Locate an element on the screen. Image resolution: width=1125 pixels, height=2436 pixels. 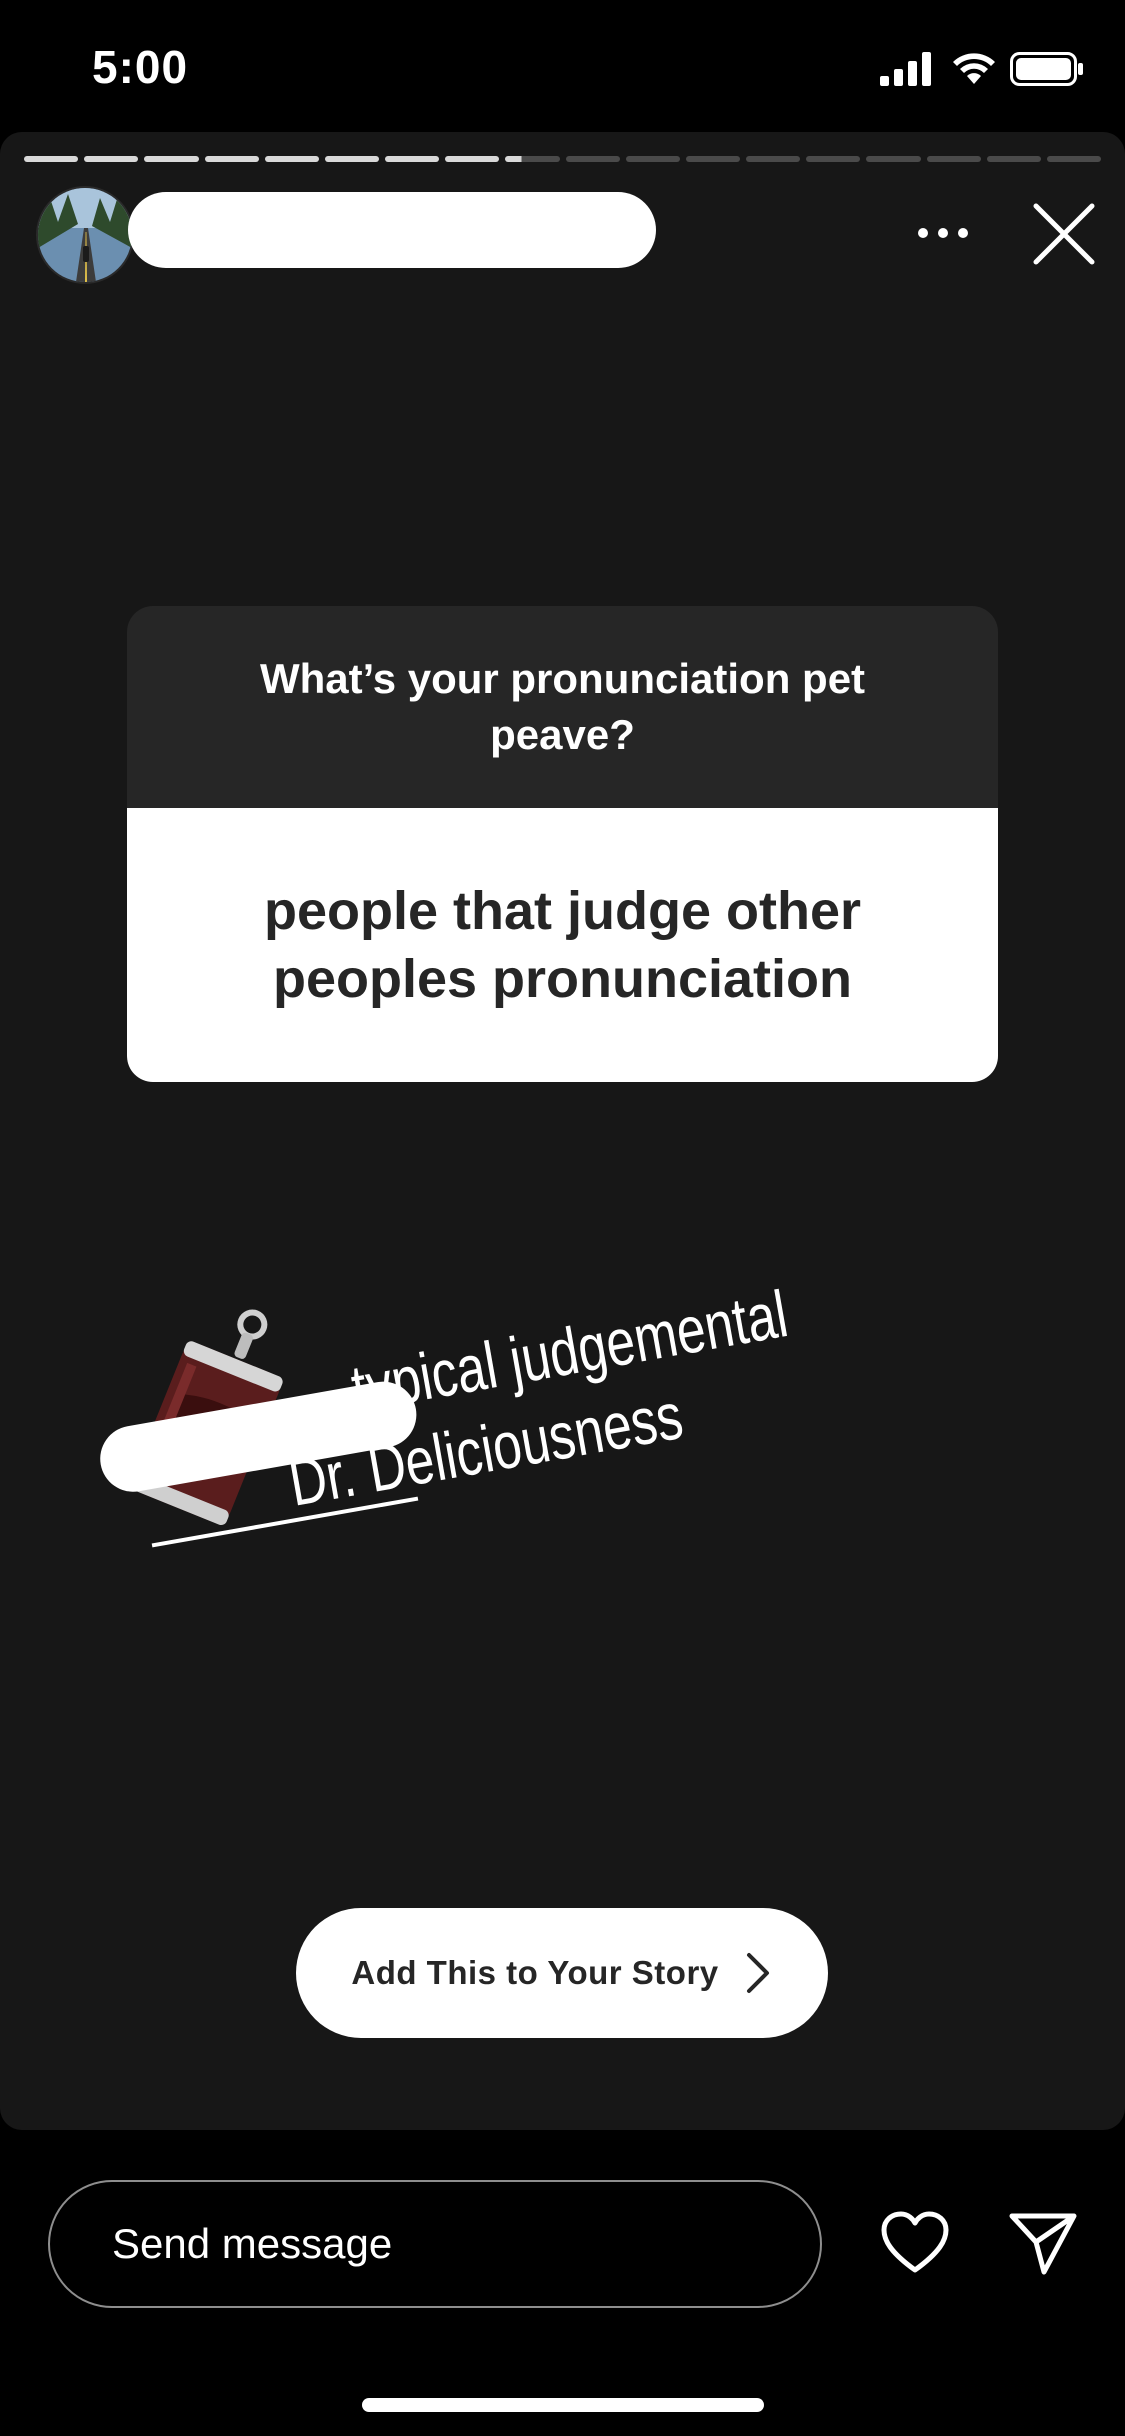
home-indicator is located at coordinates (563, 2405).